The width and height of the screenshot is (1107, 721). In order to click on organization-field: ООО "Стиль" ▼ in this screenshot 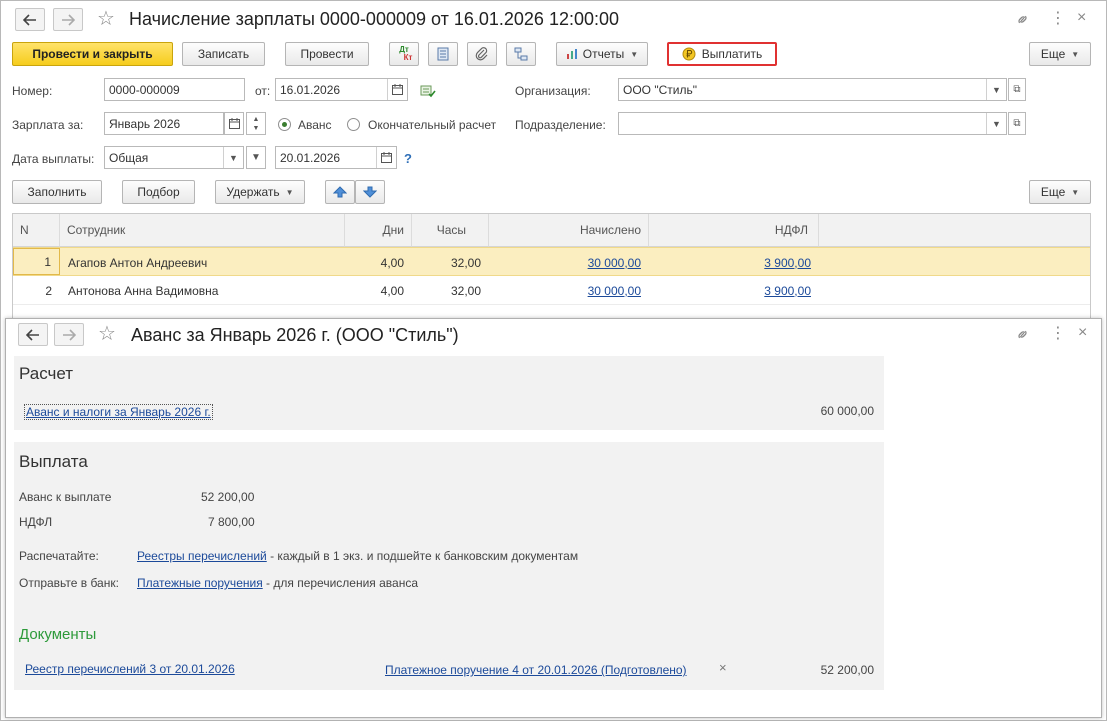, I will do `click(812, 89)`.